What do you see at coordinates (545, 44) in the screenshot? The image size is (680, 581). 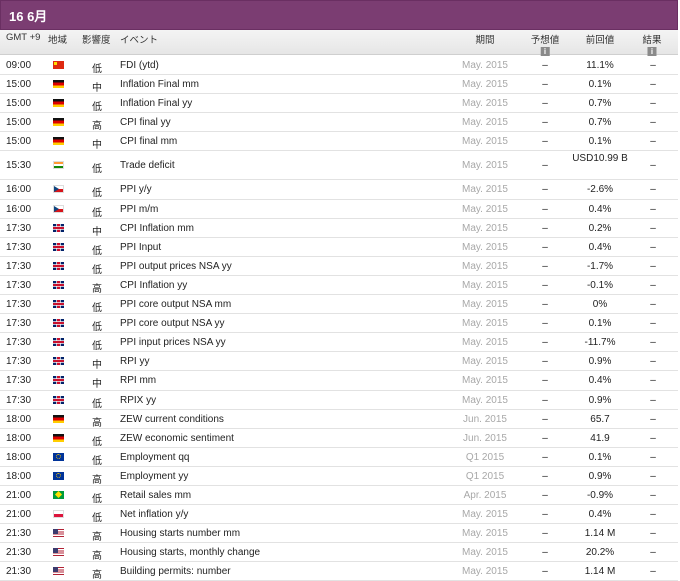 I see `col-forecast: 予想値 i` at bounding box center [545, 44].